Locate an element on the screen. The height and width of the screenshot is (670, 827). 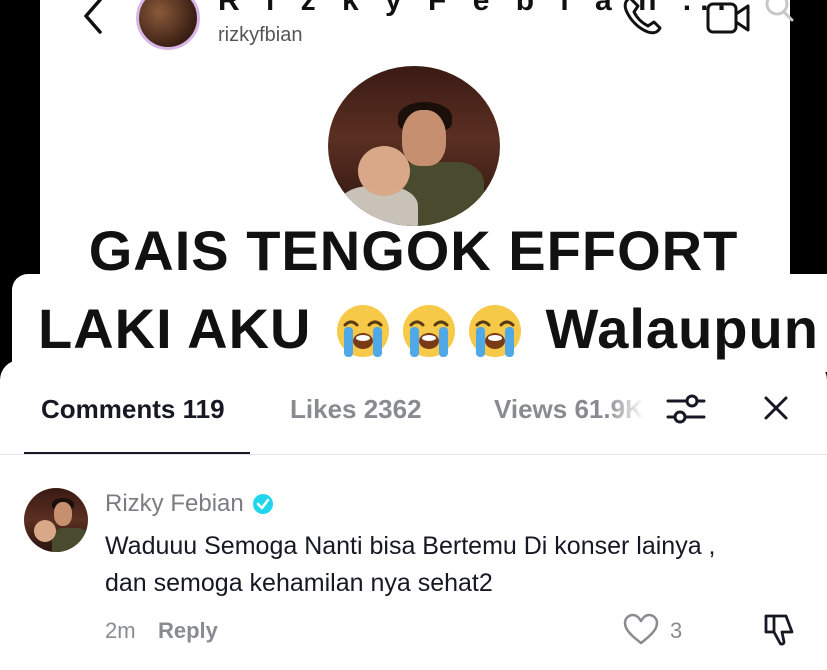
filter-sliders-icon is located at coordinates (686, 409).